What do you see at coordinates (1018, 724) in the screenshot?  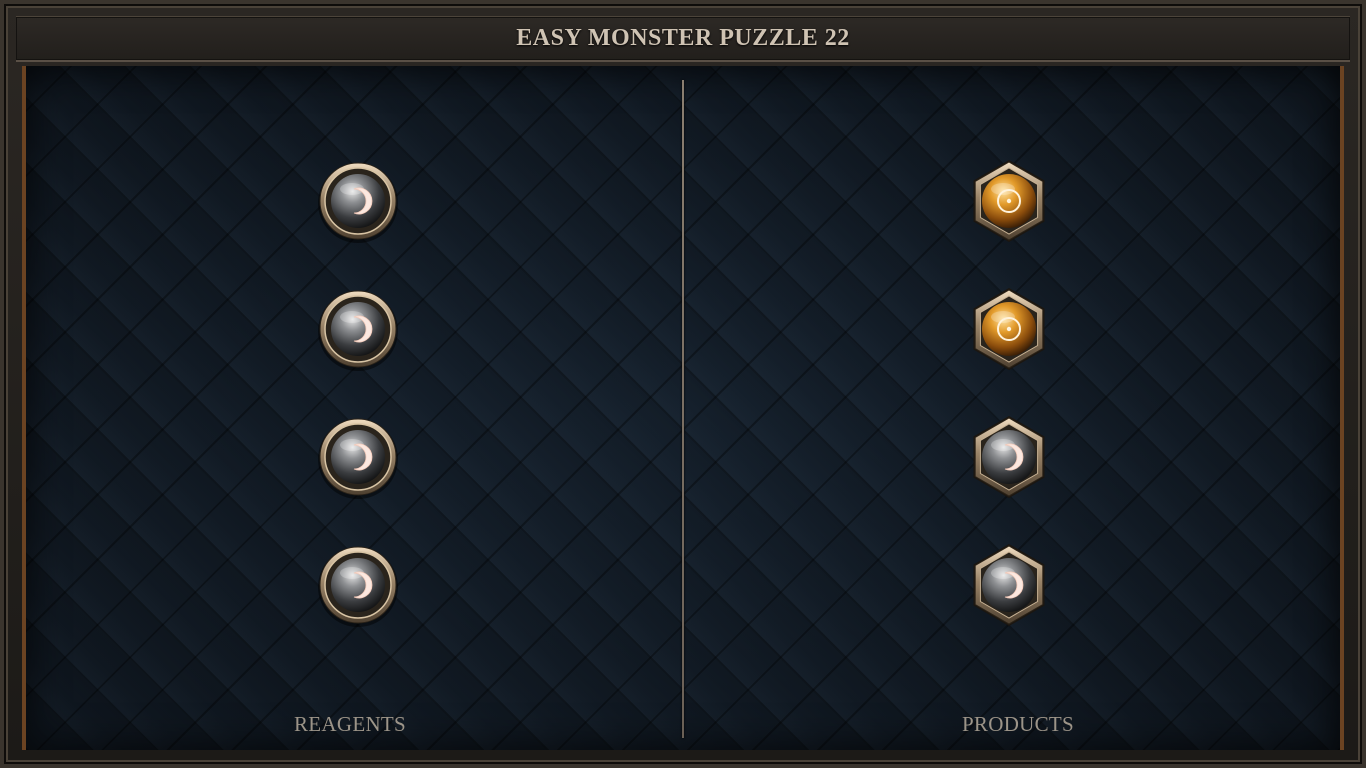 I see `products-label: PRODUCTS` at bounding box center [1018, 724].